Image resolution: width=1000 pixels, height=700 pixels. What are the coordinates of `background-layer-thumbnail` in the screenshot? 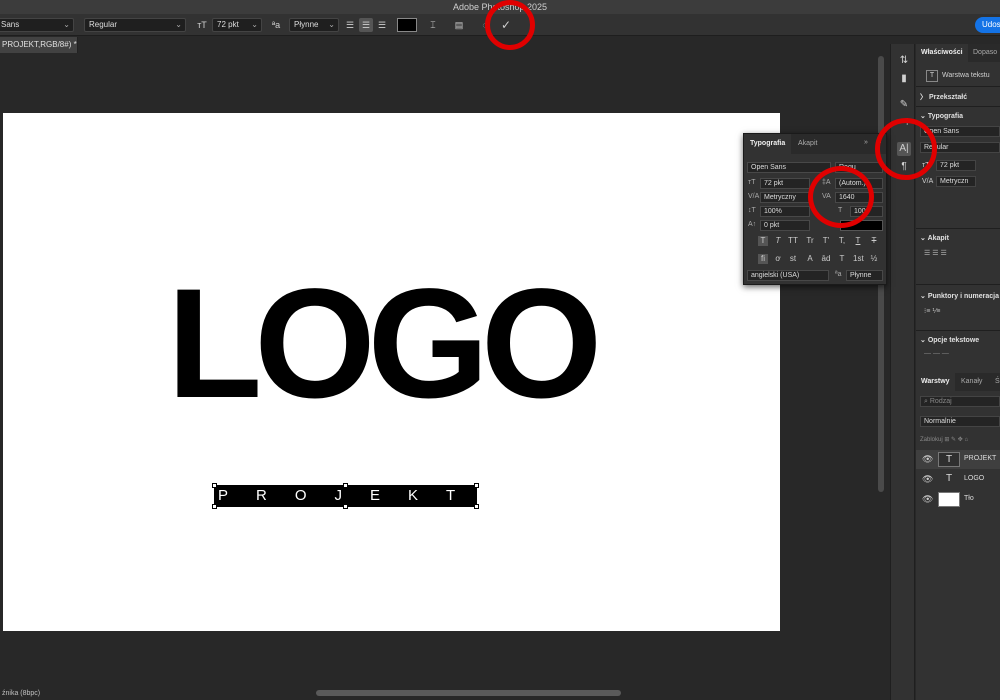 It's located at (949, 499).